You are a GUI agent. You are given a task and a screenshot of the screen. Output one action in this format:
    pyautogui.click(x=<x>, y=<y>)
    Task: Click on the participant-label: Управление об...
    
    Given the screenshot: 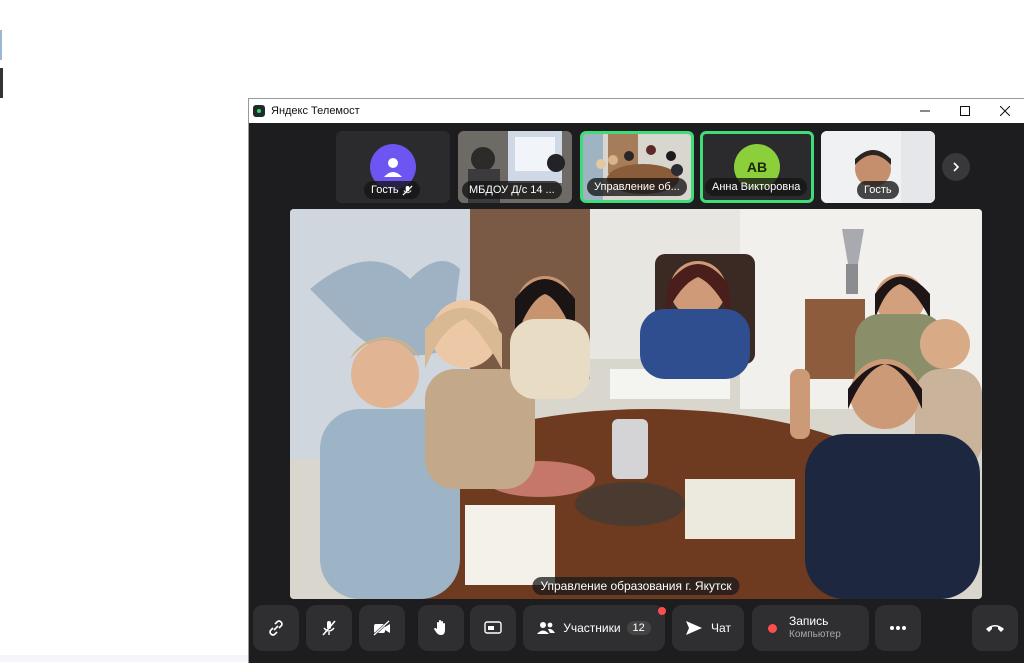 What is the action you would take?
    pyautogui.click(x=637, y=187)
    